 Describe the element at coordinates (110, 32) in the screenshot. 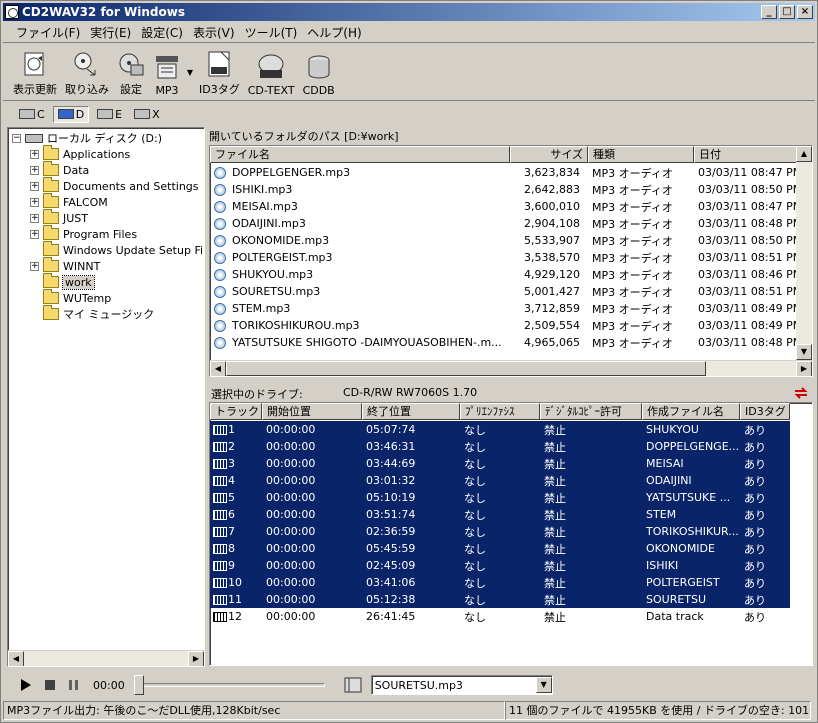

I see `menu-run: 実行(E)` at that location.